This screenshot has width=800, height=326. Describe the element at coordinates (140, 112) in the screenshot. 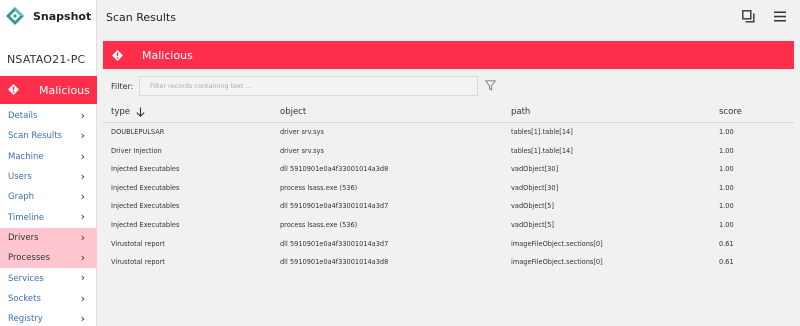

I see `arrow-down-icon` at that location.